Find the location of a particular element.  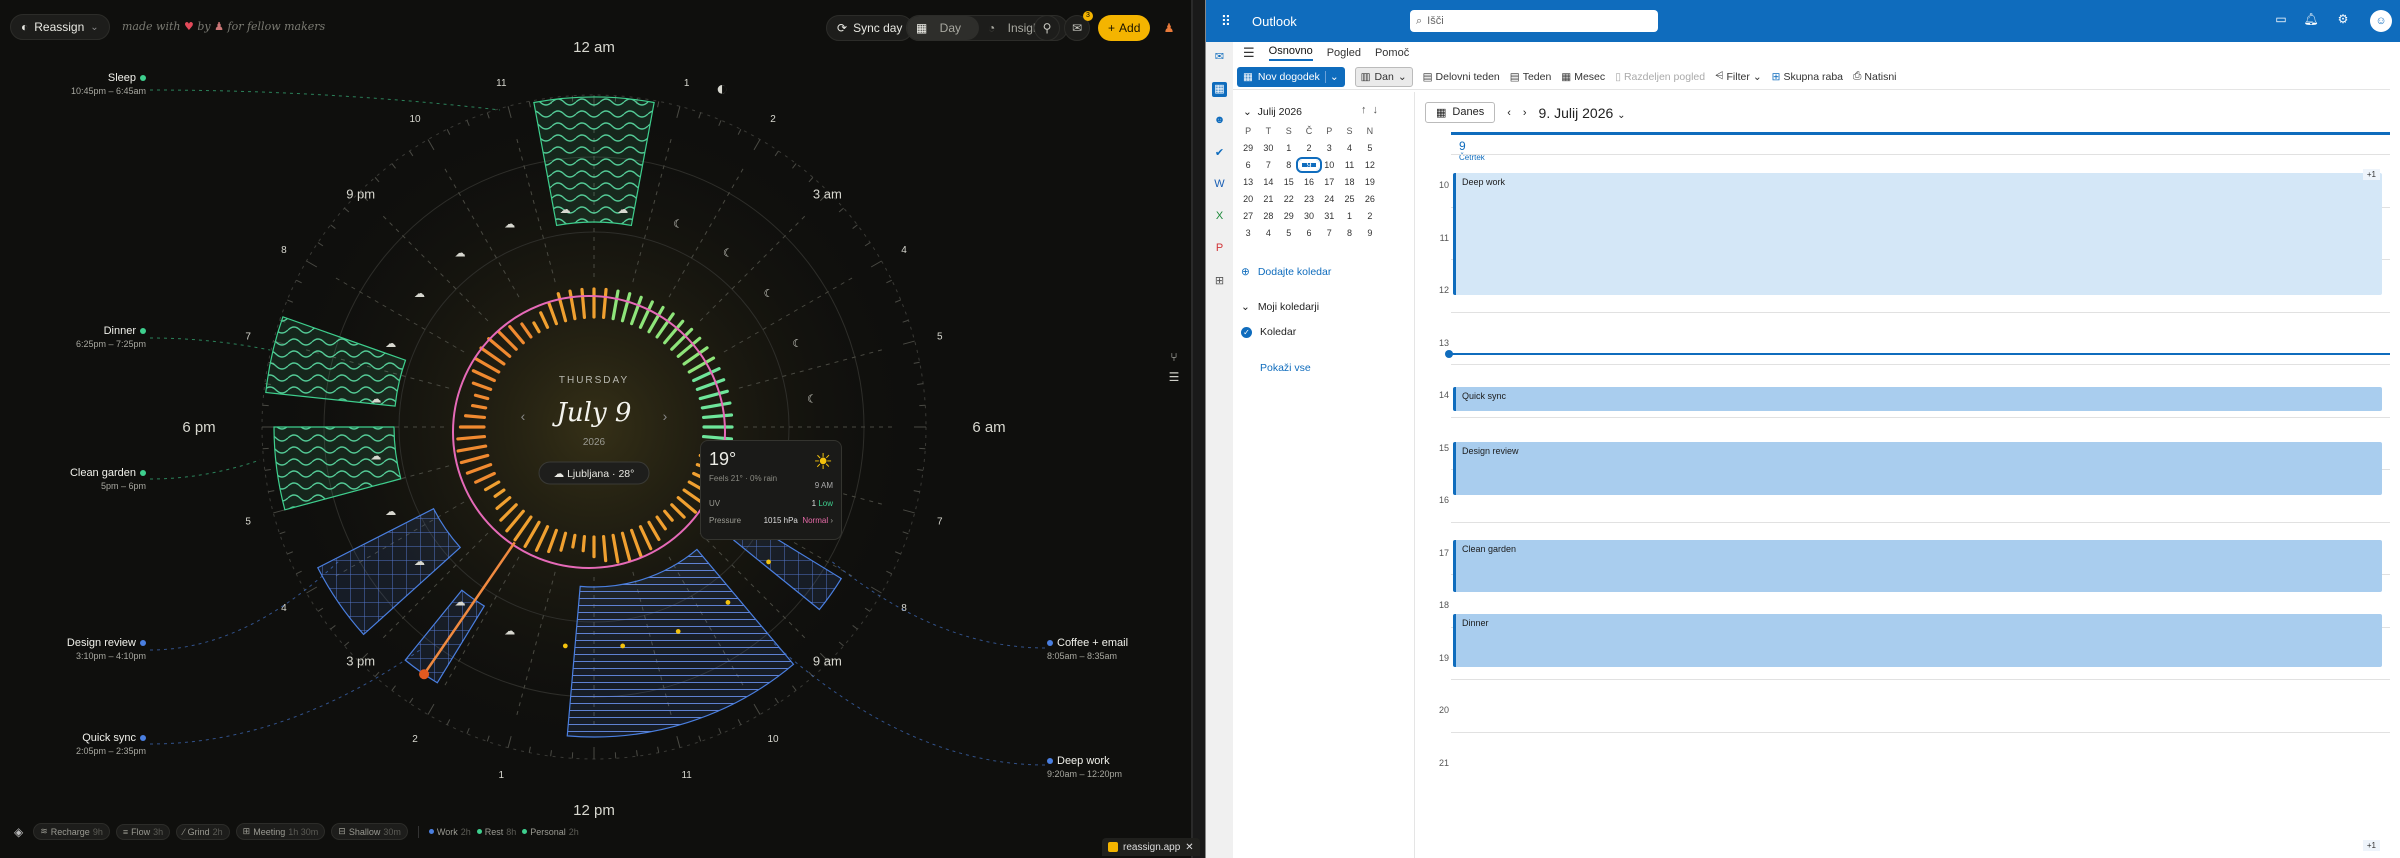

day-tab: ▦ Day is located at coordinates (943, 28).